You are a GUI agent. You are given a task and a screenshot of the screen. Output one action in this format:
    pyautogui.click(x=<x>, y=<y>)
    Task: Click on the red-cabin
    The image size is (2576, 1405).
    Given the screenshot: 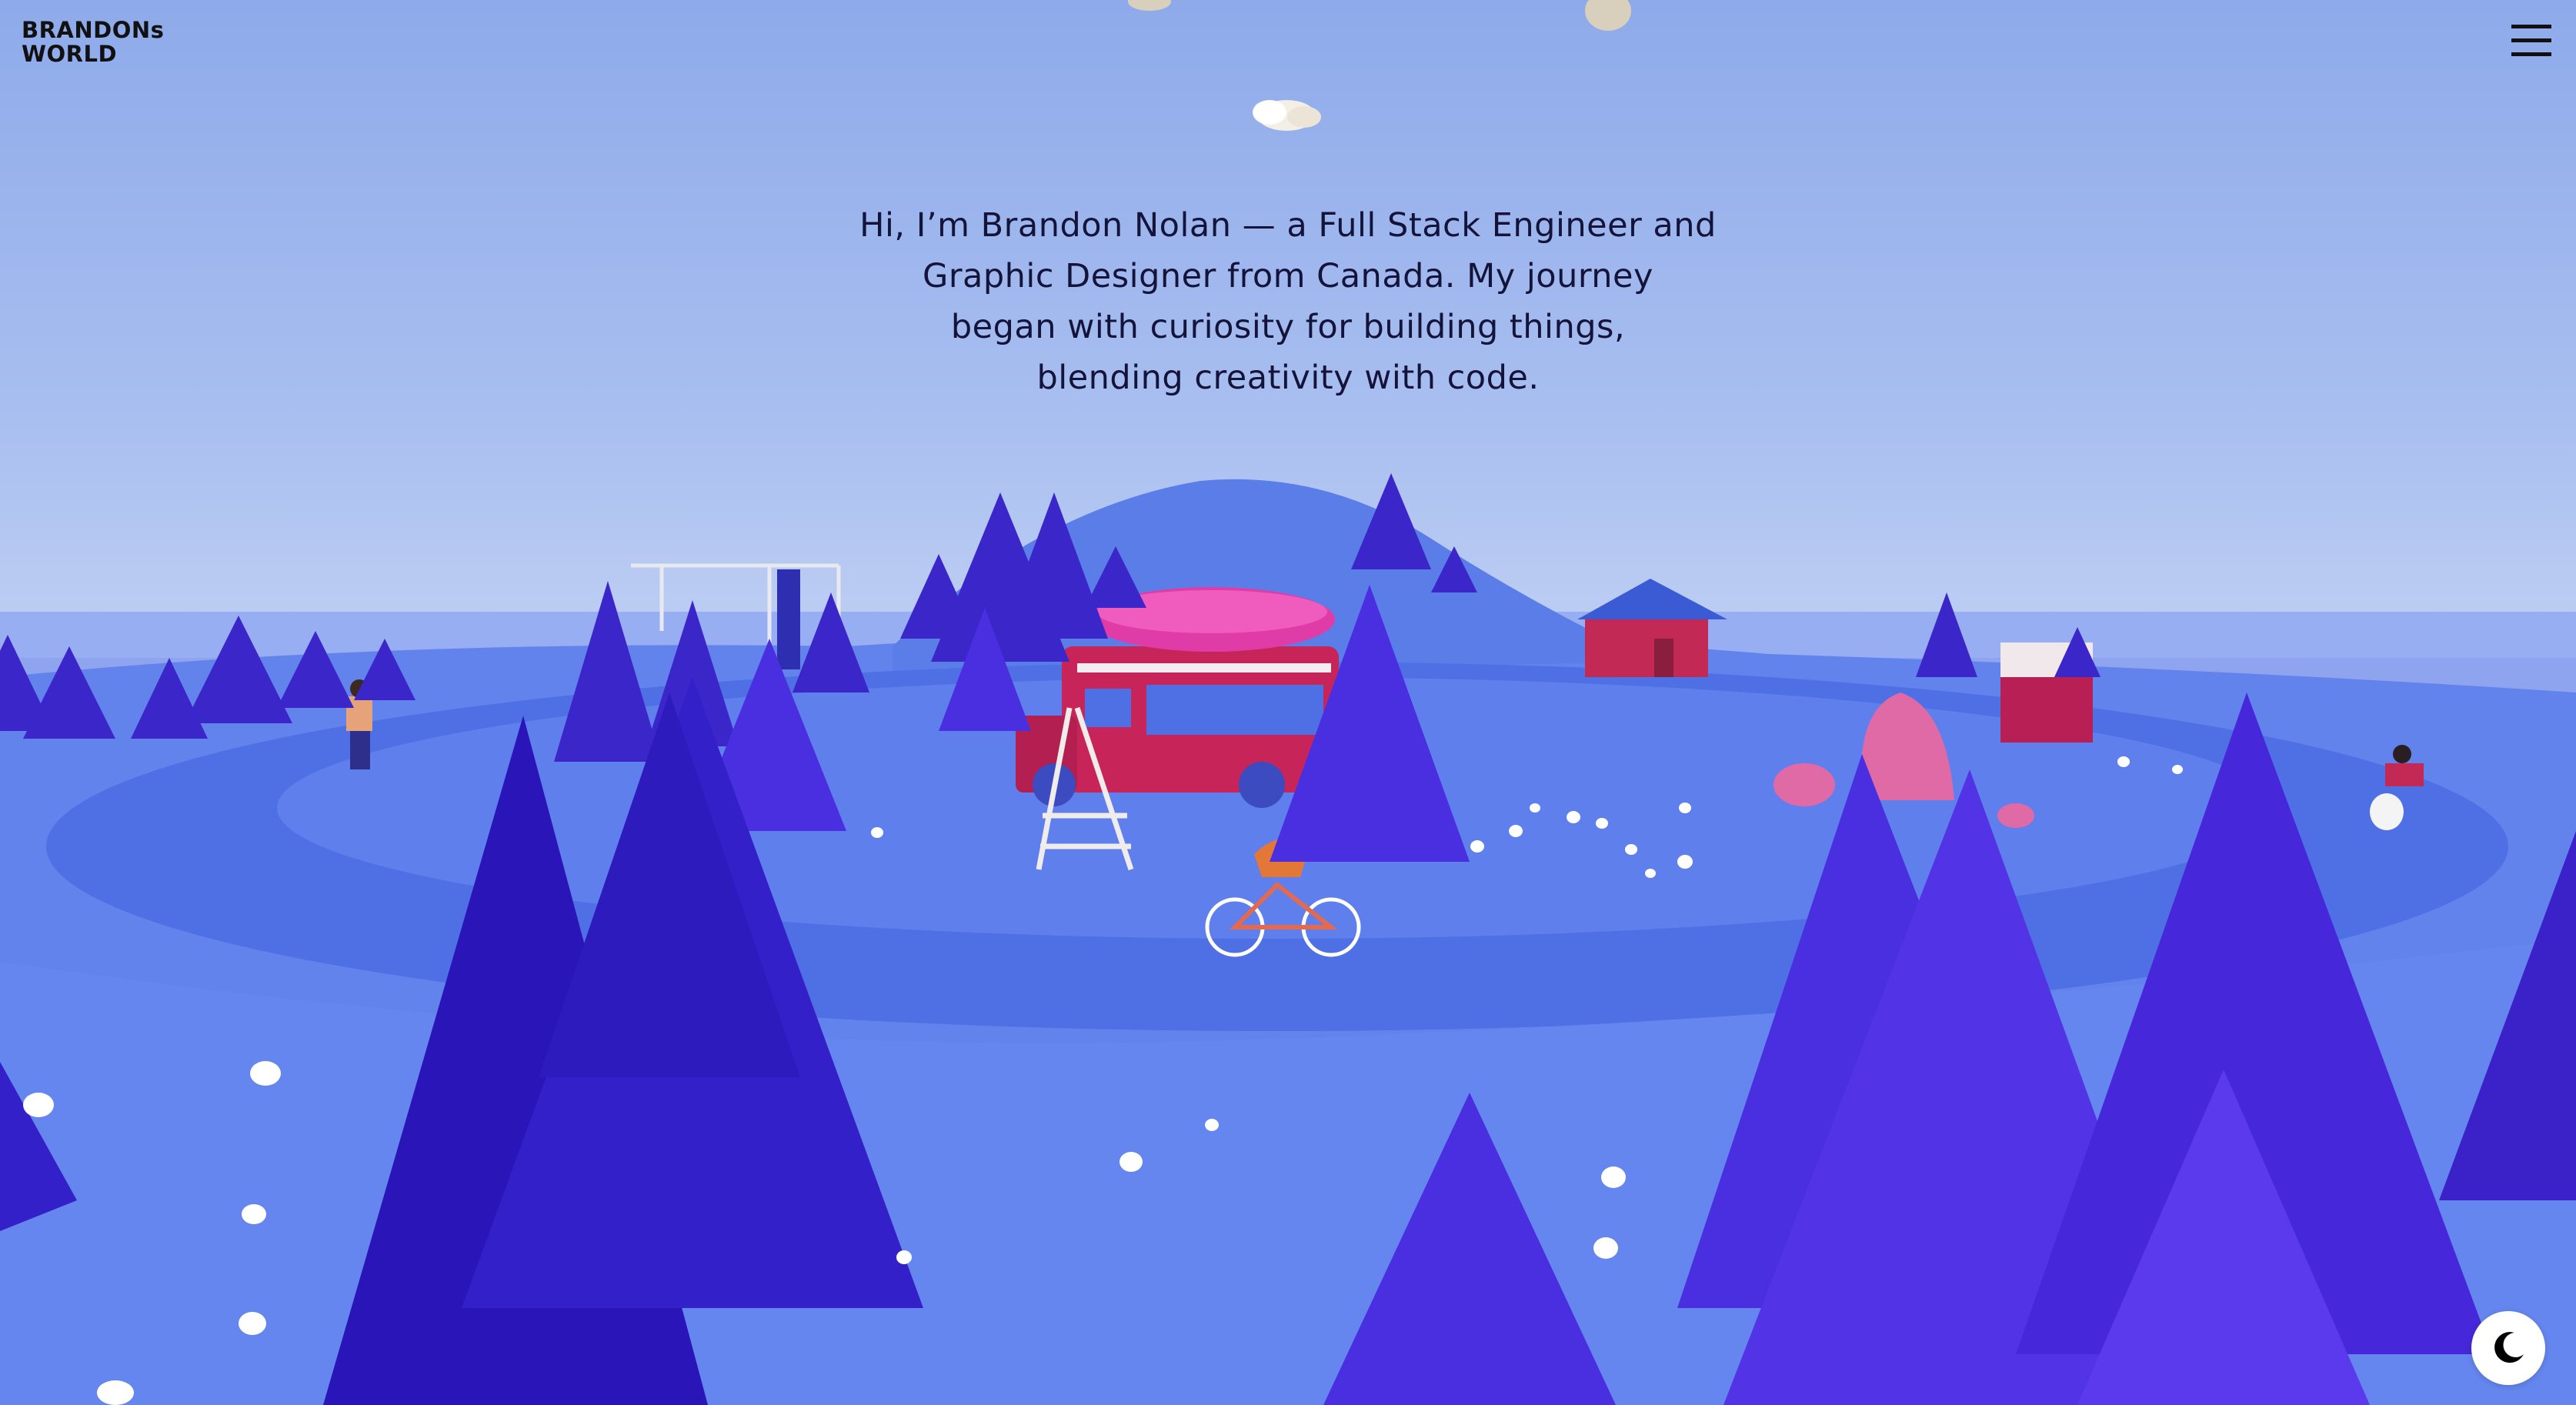 What is the action you would take?
    pyautogui.click(x=1652, y=628)
    